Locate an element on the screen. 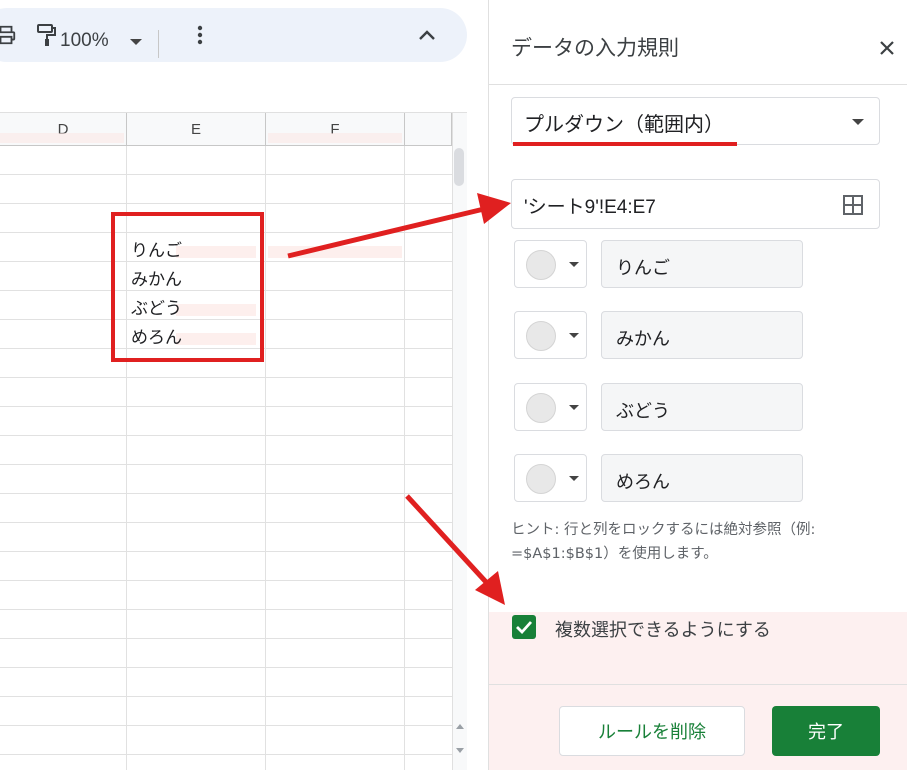 Image resolution: width=907 pixels, height=770 pixels. annotation-underline is located at coordinates (625, 144).